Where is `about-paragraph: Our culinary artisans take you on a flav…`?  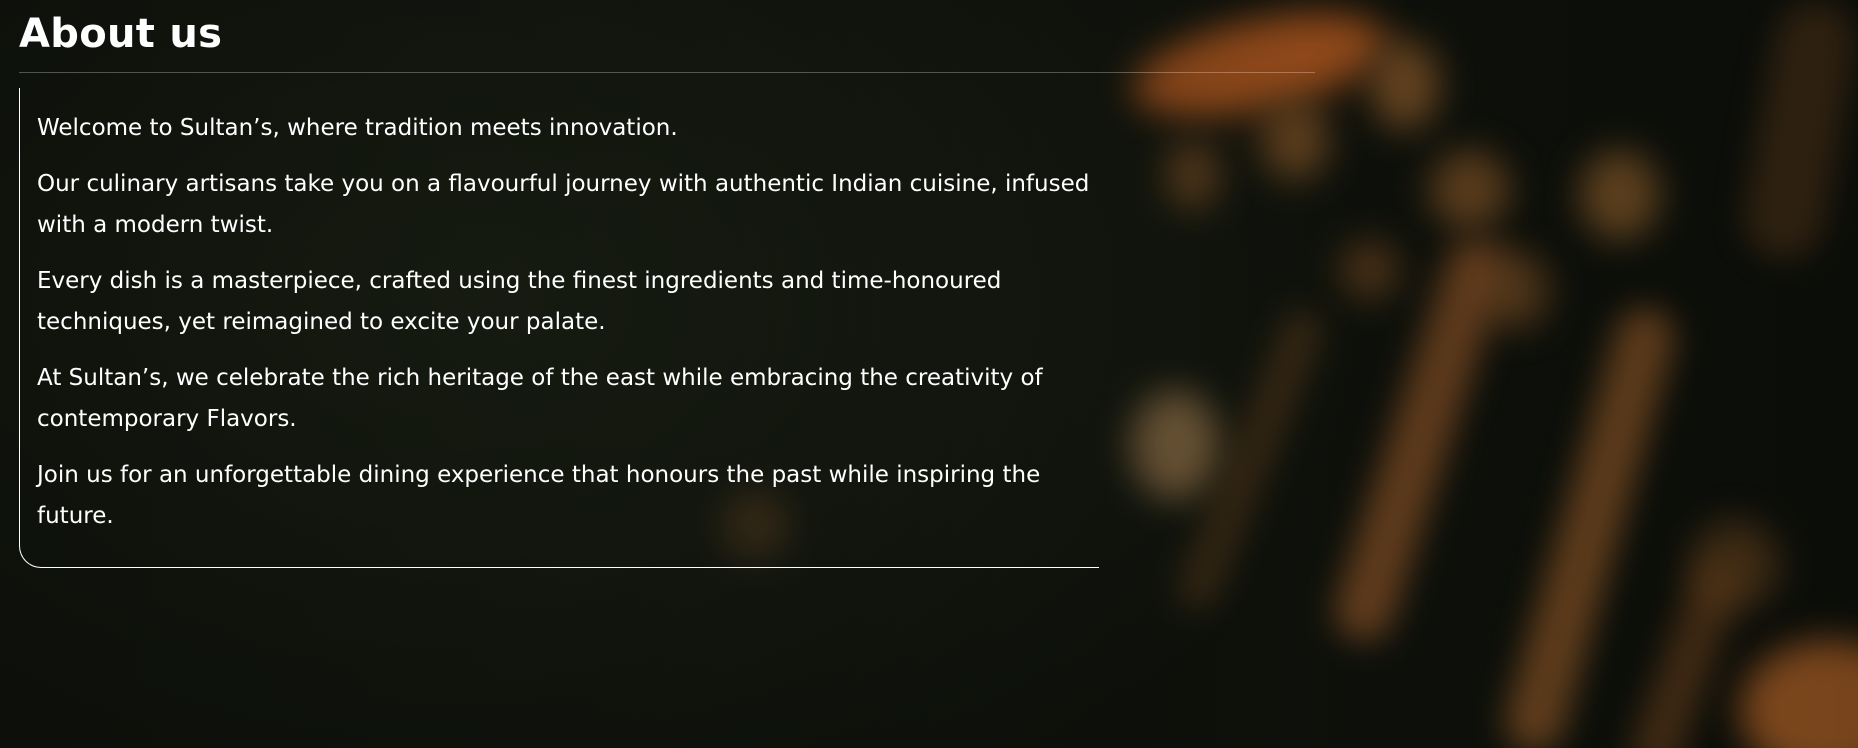 about-paragraph: Our culinary artisans take you on a flav… is located at coordinates (563, 204).